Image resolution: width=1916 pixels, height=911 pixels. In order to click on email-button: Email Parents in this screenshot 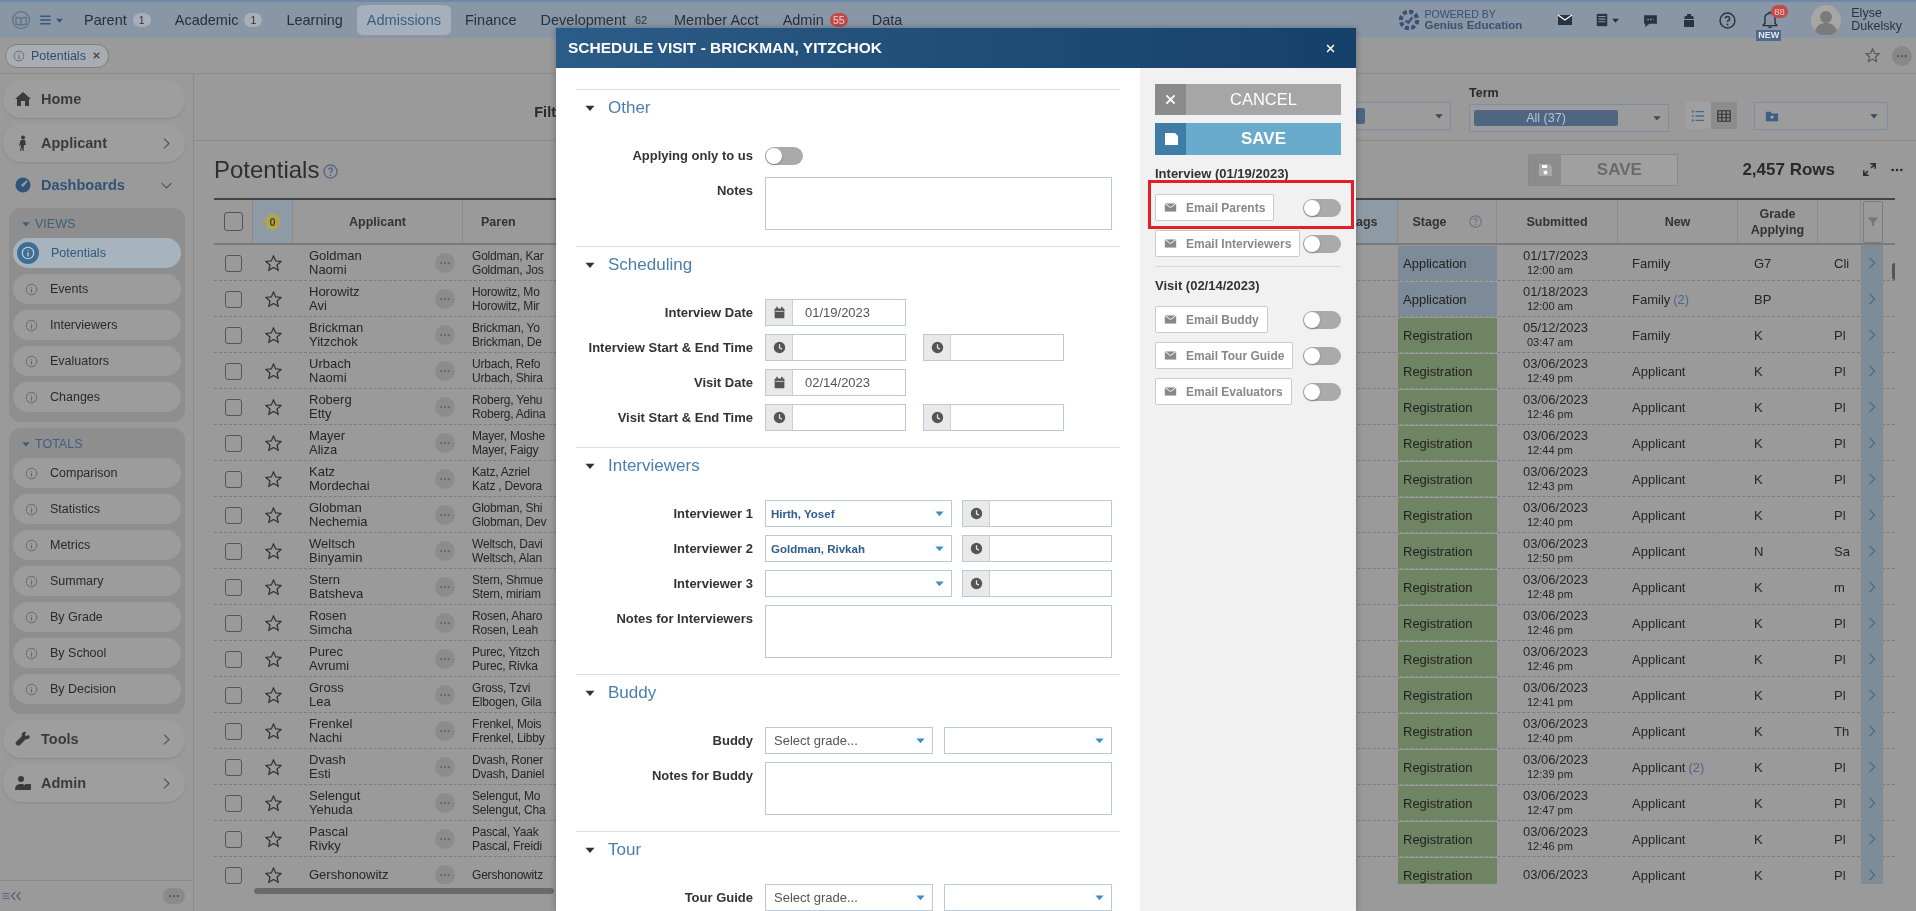, I will do `click(1215, 207)`.